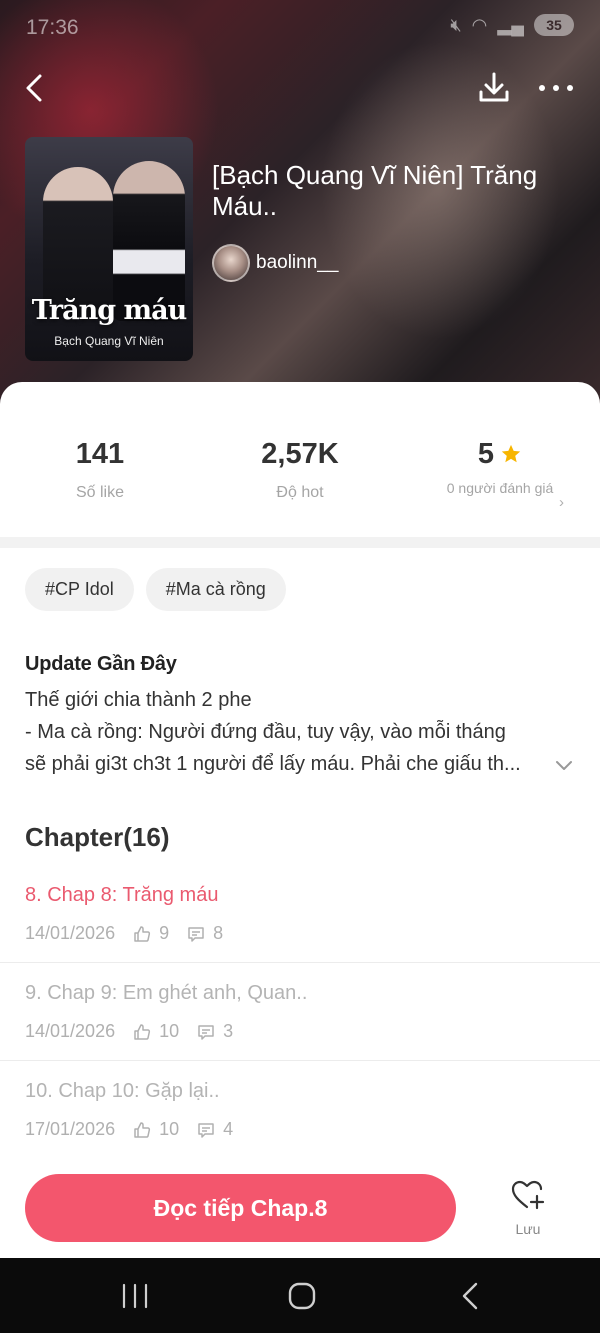  Describe the element at coordinates (300, 542) in the screenshot. I see `section-divider` at that location.